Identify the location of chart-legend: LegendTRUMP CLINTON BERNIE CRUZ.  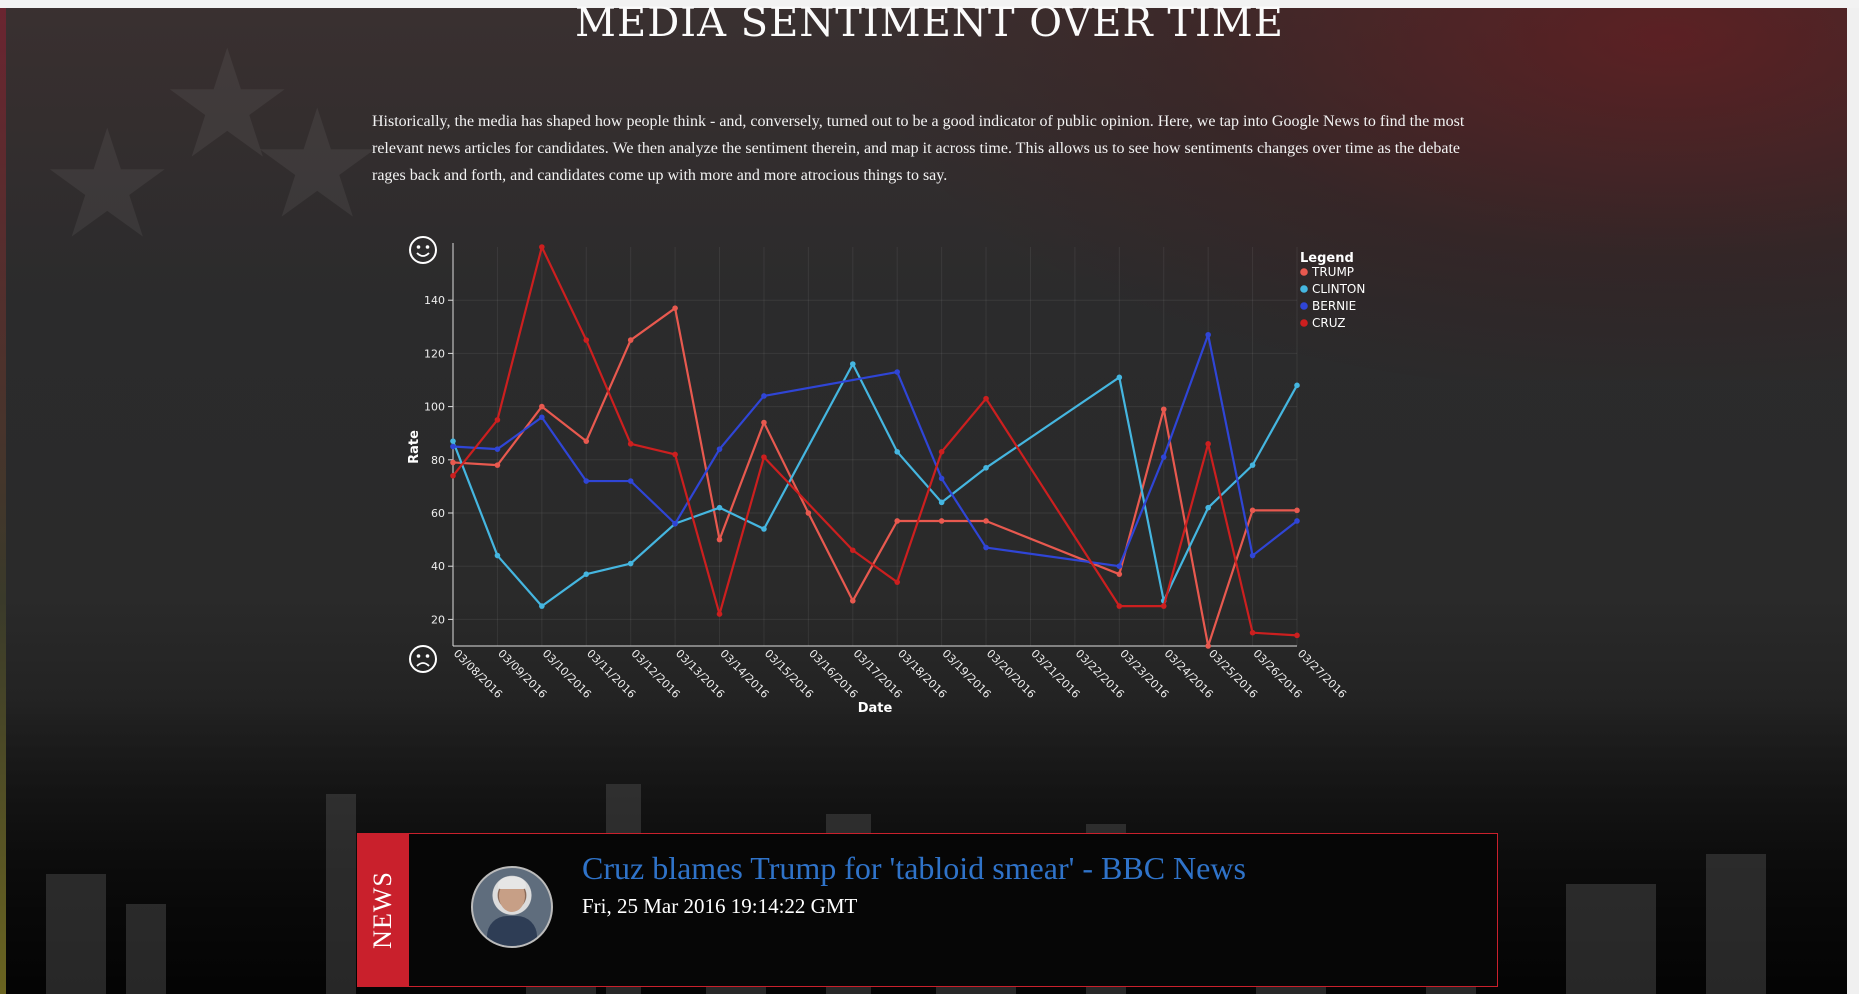
(1332, 290).